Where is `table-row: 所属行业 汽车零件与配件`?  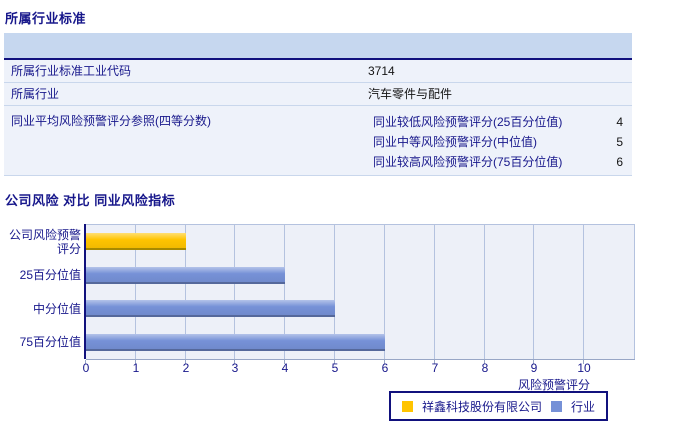
table-row: 所属行业 汽车零件与配件 is located at coordinates (318, 94).